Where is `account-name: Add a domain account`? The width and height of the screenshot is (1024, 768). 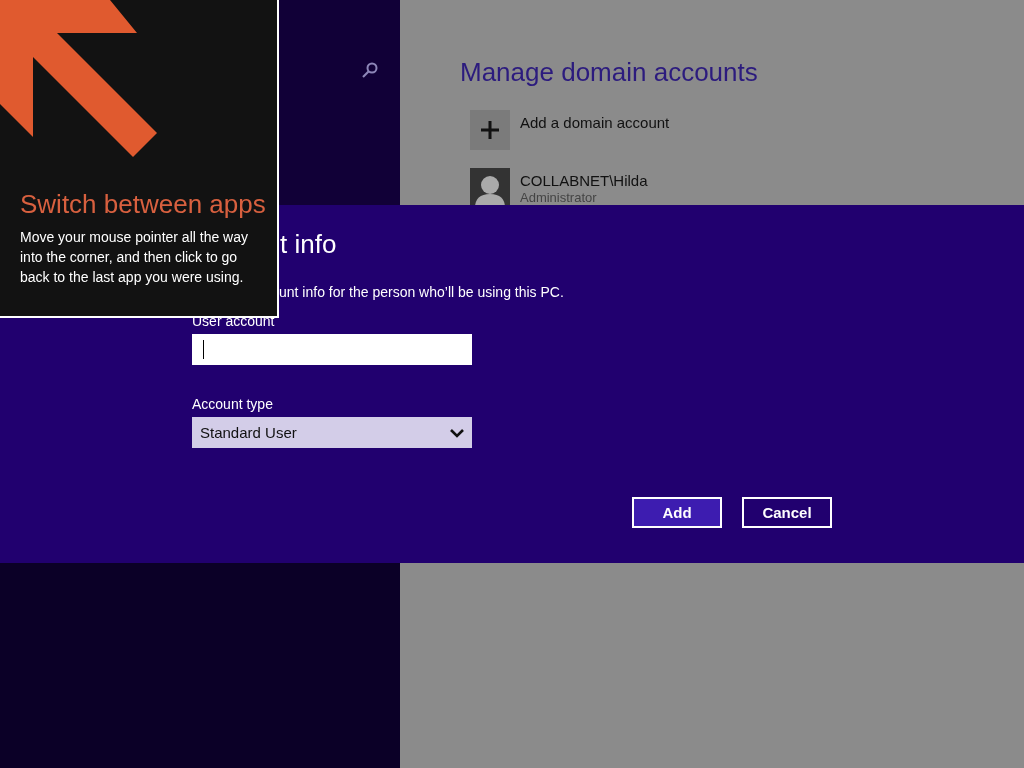
account-name: Add a domain account is located at coordinates (595, 123).